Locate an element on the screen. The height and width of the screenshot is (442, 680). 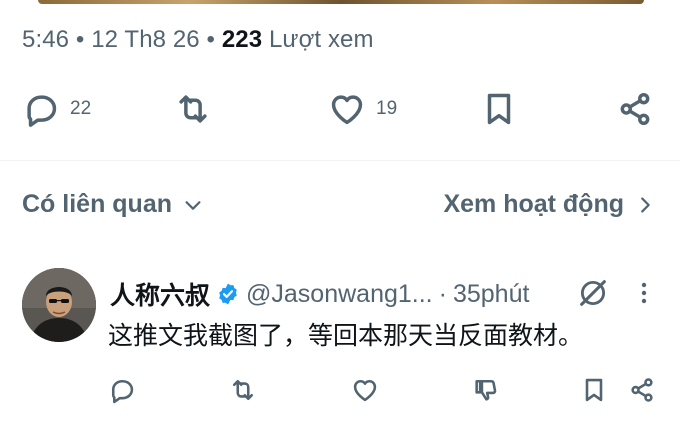
reply-tweet-reply-button is located at coordinates (122, 390).